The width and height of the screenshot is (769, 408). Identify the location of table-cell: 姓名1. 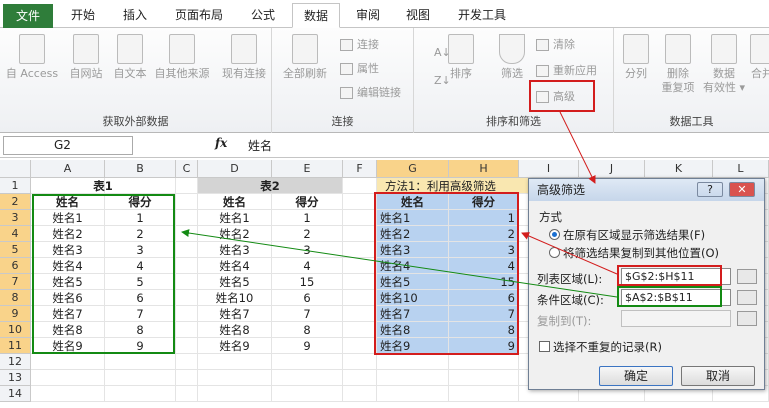
(413, 218).